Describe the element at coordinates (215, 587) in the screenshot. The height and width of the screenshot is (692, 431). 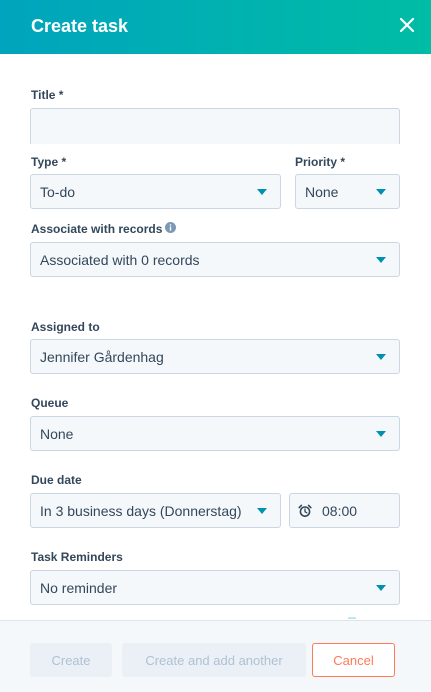
I see `reminders-select: No reminder` at that location.